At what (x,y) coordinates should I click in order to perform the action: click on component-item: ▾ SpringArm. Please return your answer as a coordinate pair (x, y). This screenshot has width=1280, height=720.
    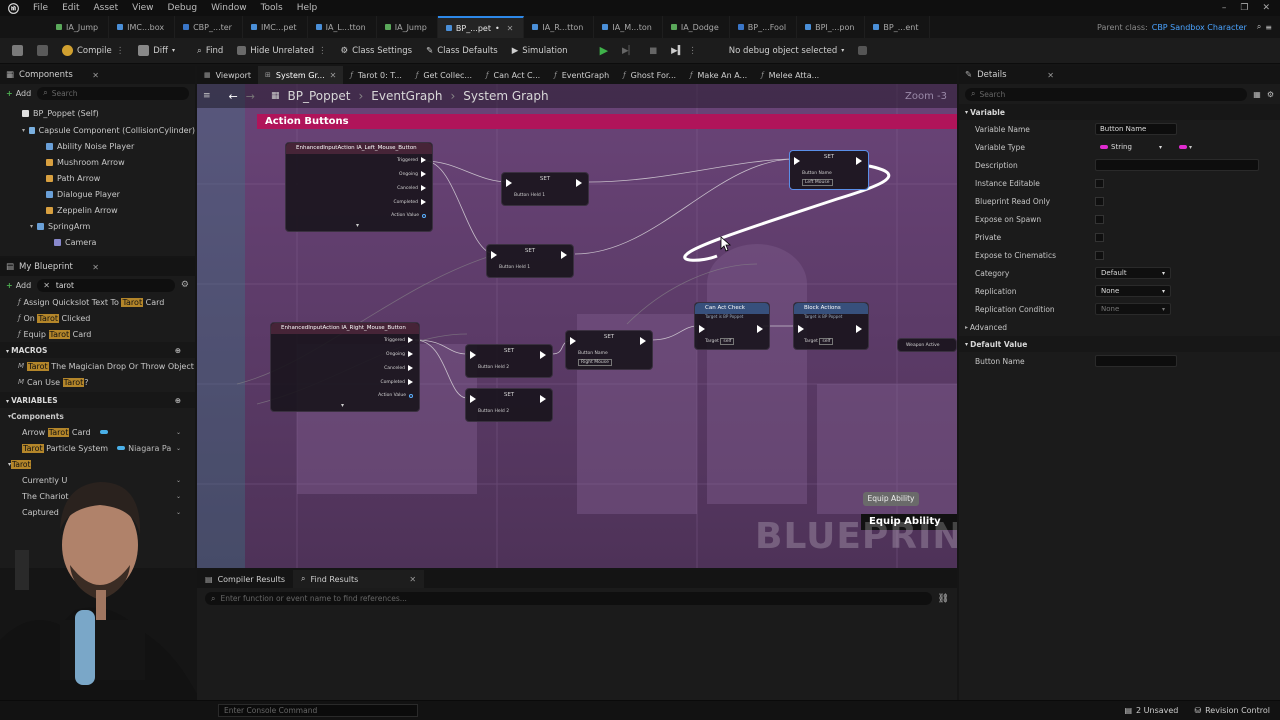
    Looking at the image, I should click on (97, 226).